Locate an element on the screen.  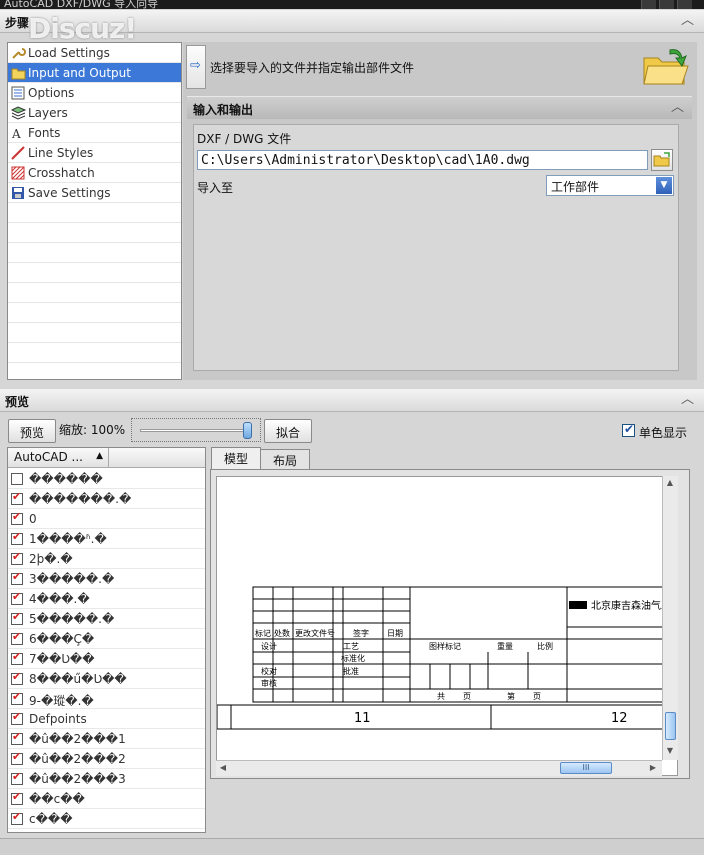
step-input-and-output: Input and Output is located at coordinates (94, 73).